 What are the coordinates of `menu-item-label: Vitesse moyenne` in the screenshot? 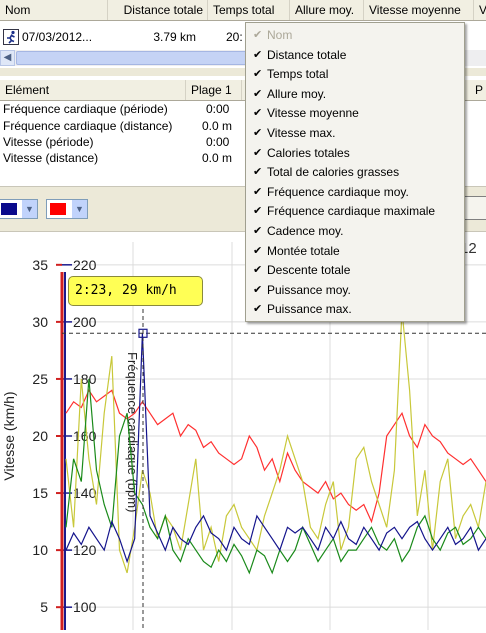 It's located at (313, 113).